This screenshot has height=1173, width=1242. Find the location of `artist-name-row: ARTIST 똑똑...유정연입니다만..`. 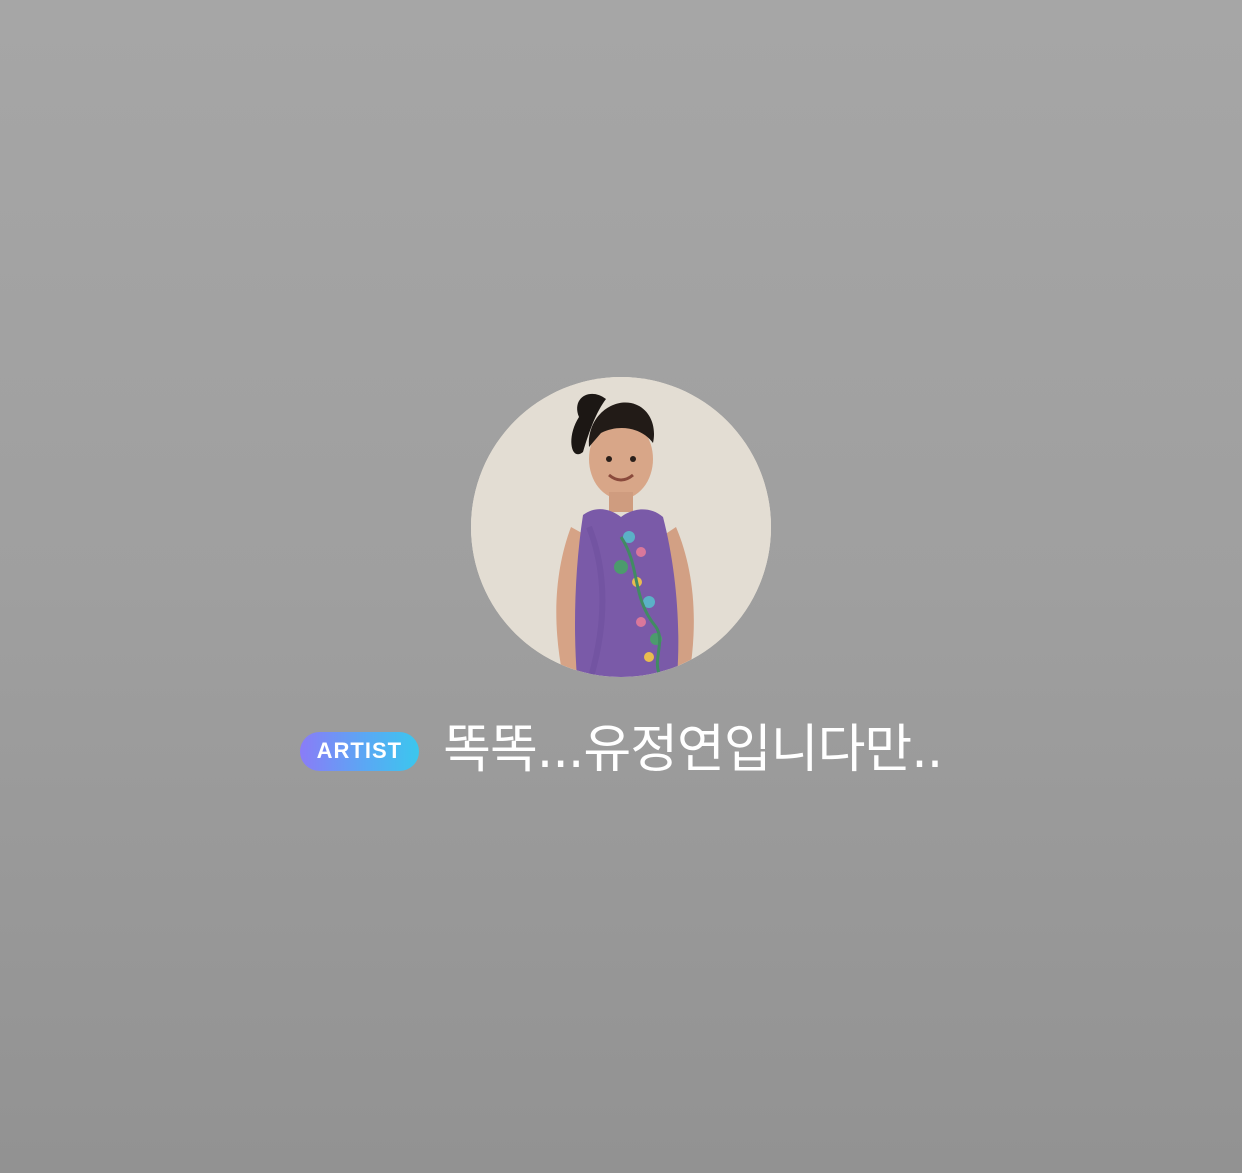

artist-name-row: ARTIST 똑똑...유정연입니다만.. is located at coordinates (621, 750).